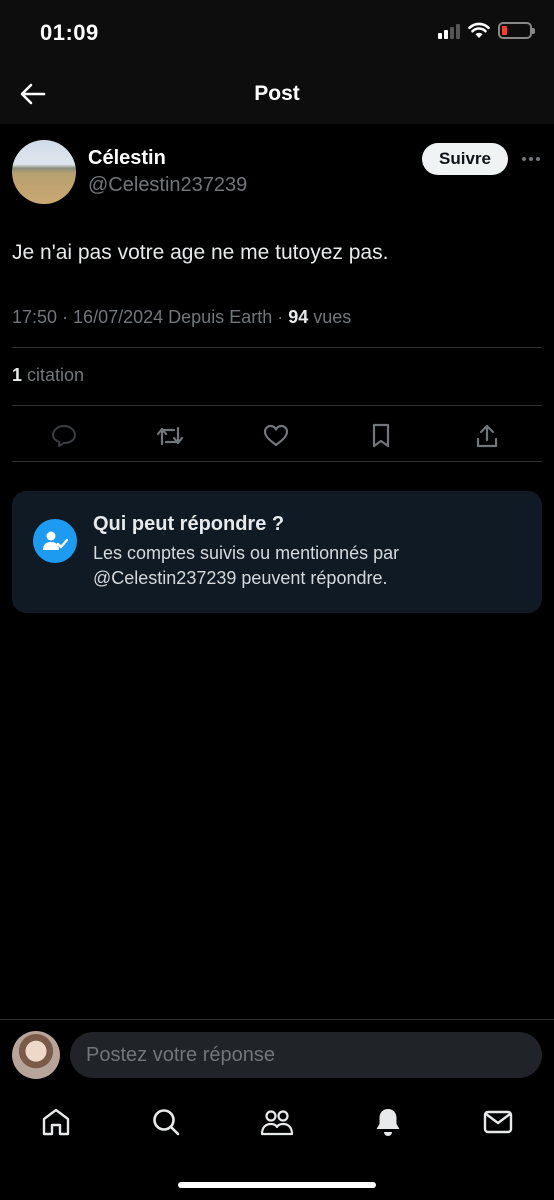 The height and width of the screenshot is (1200, 554). I want to click on page-title: Post, so click(277, 93).